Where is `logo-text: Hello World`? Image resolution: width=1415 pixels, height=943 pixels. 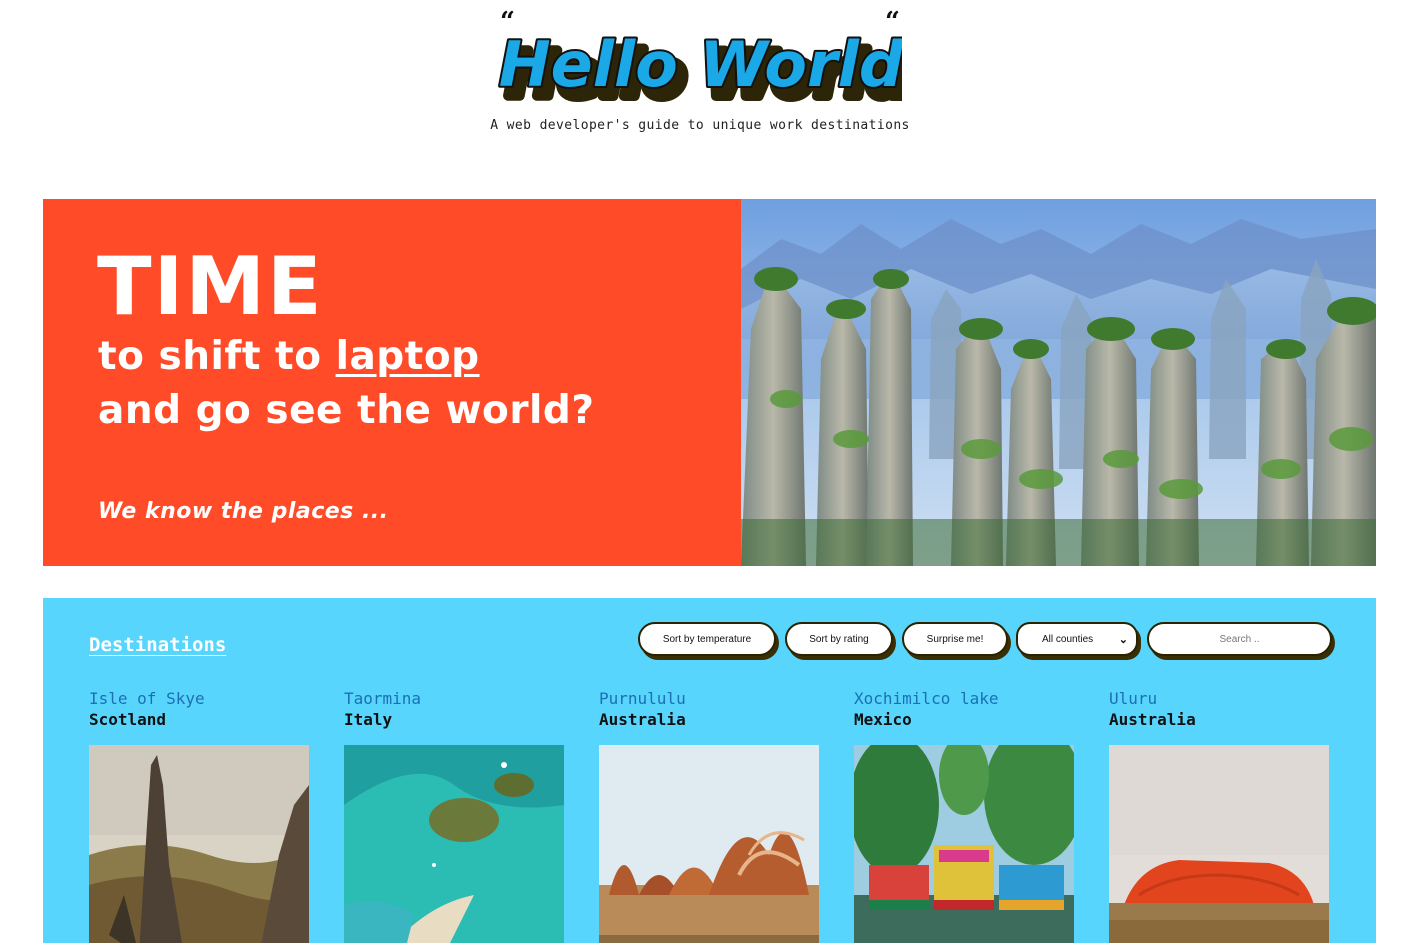
logo-text: Hello World is located at coordinates (700, 64).